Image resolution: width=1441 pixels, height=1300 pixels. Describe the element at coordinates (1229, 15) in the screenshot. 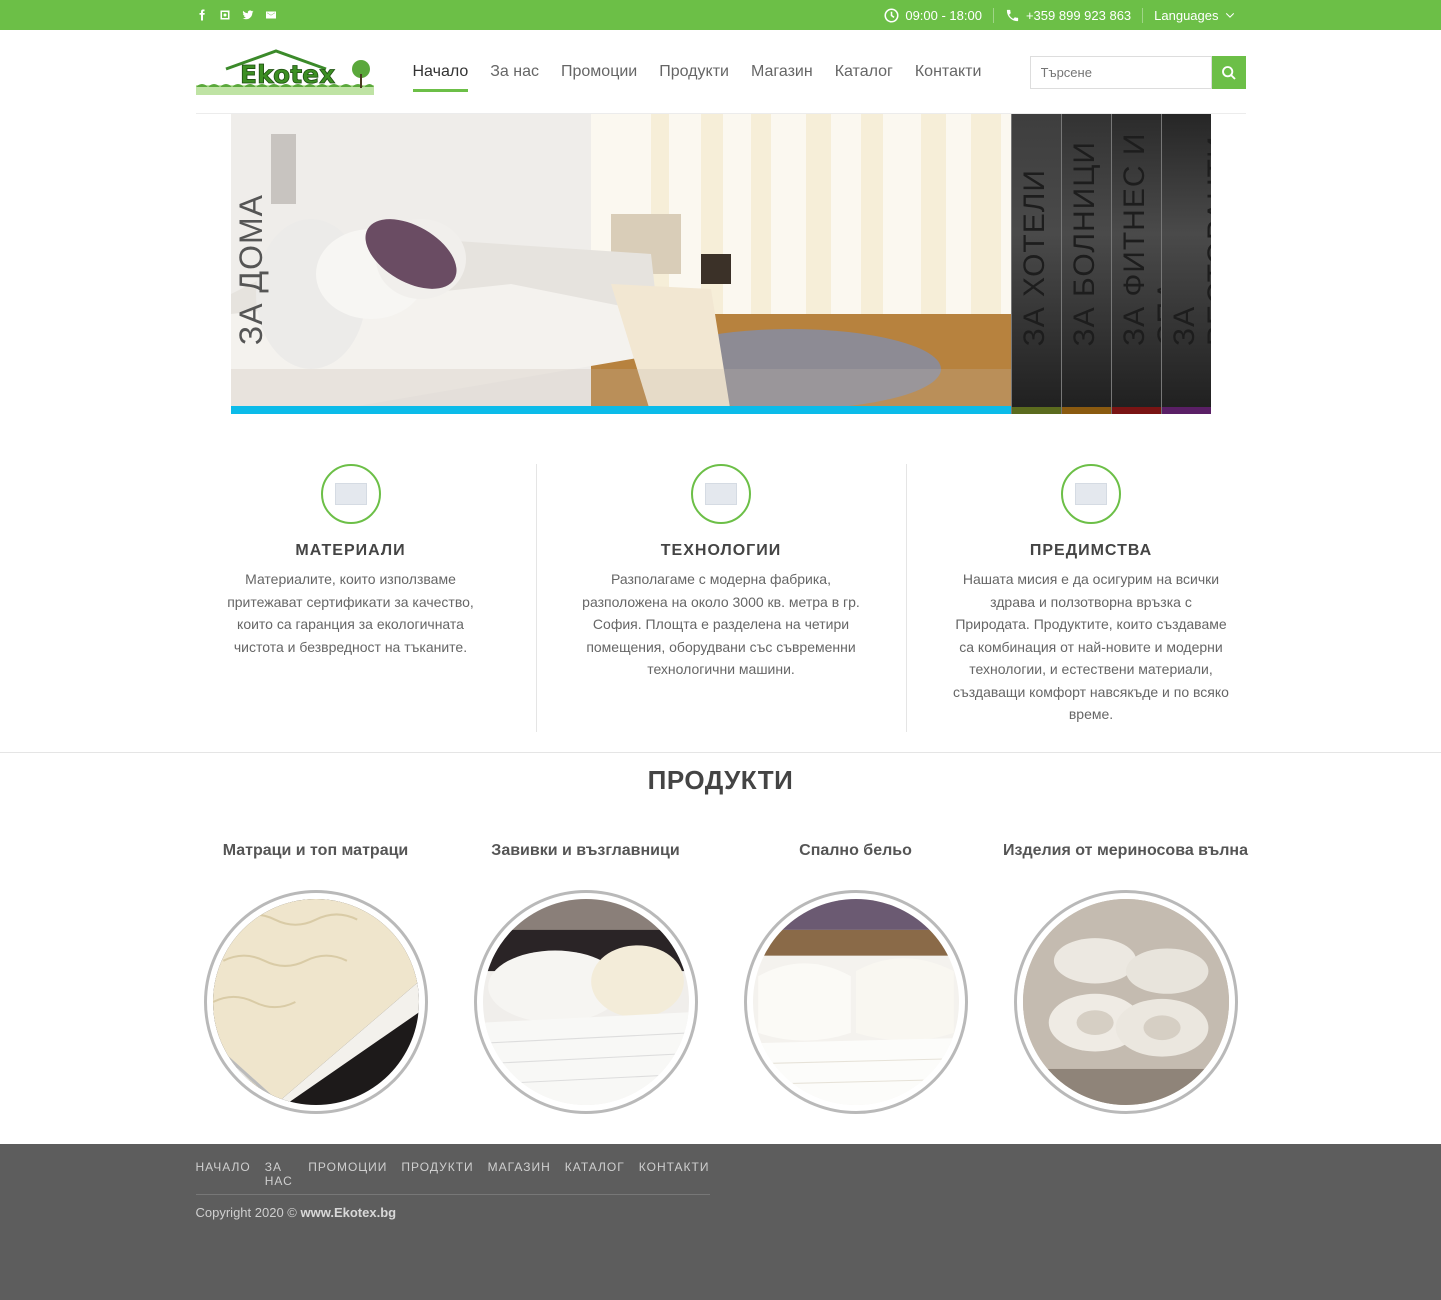

I see `chevron-down-icon` at that location.